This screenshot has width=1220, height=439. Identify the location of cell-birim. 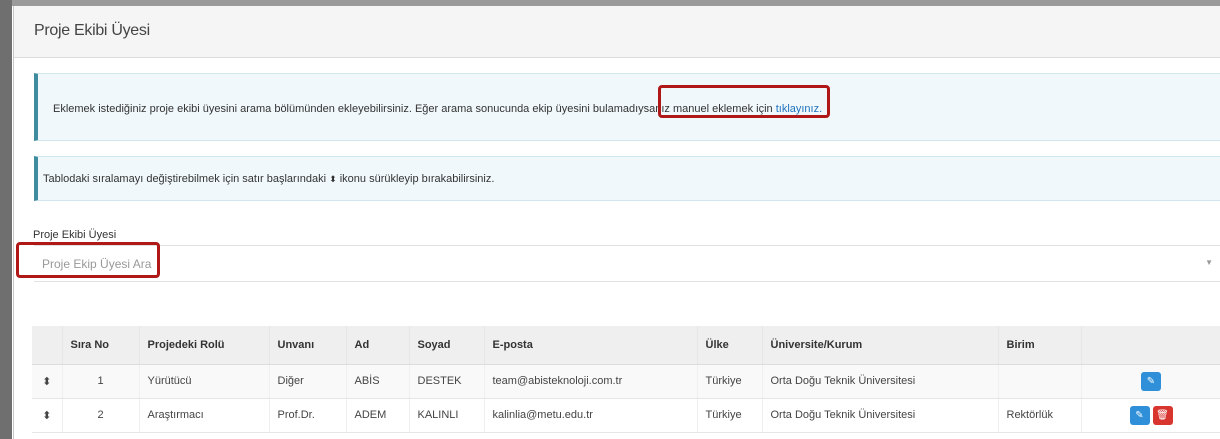
(1040, 381).